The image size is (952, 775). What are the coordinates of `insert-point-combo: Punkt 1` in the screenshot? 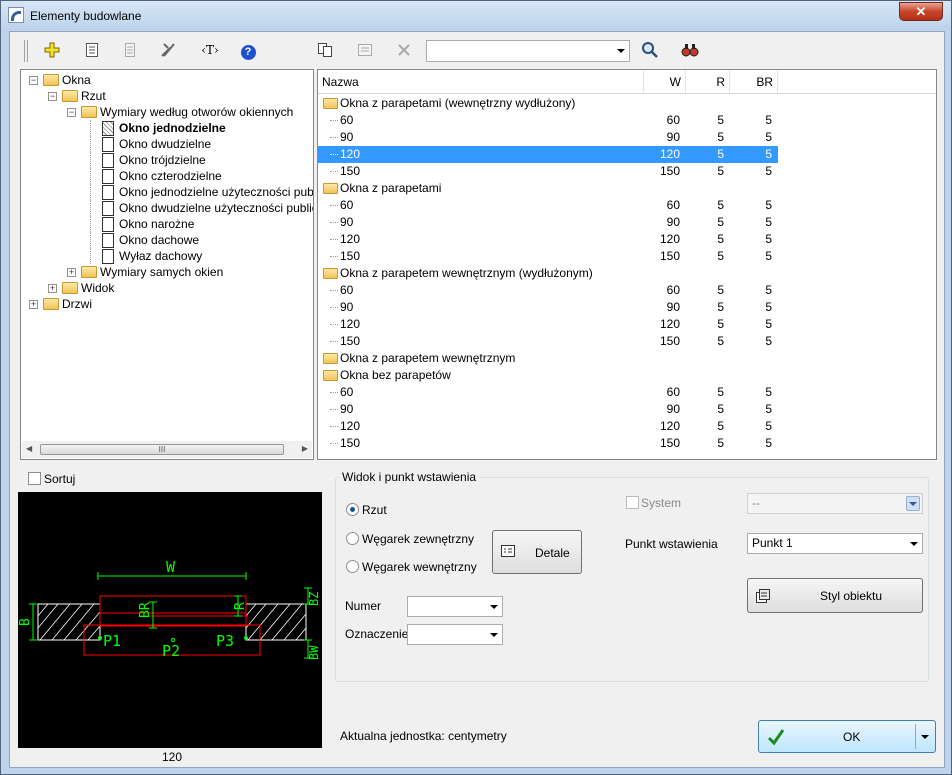 It's located at (835, 543).